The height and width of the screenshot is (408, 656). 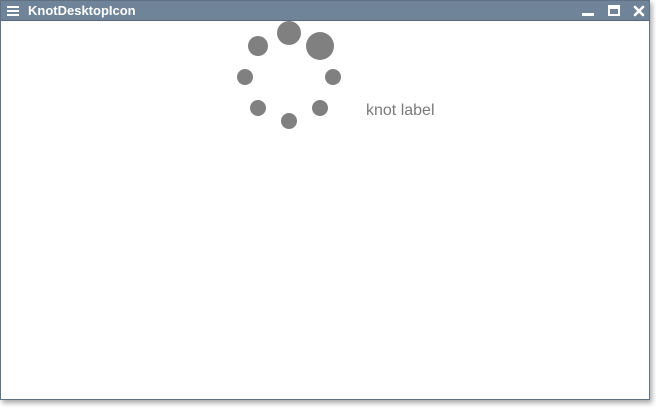 I want to click on maximize-icon, so click(x=614, y=11).